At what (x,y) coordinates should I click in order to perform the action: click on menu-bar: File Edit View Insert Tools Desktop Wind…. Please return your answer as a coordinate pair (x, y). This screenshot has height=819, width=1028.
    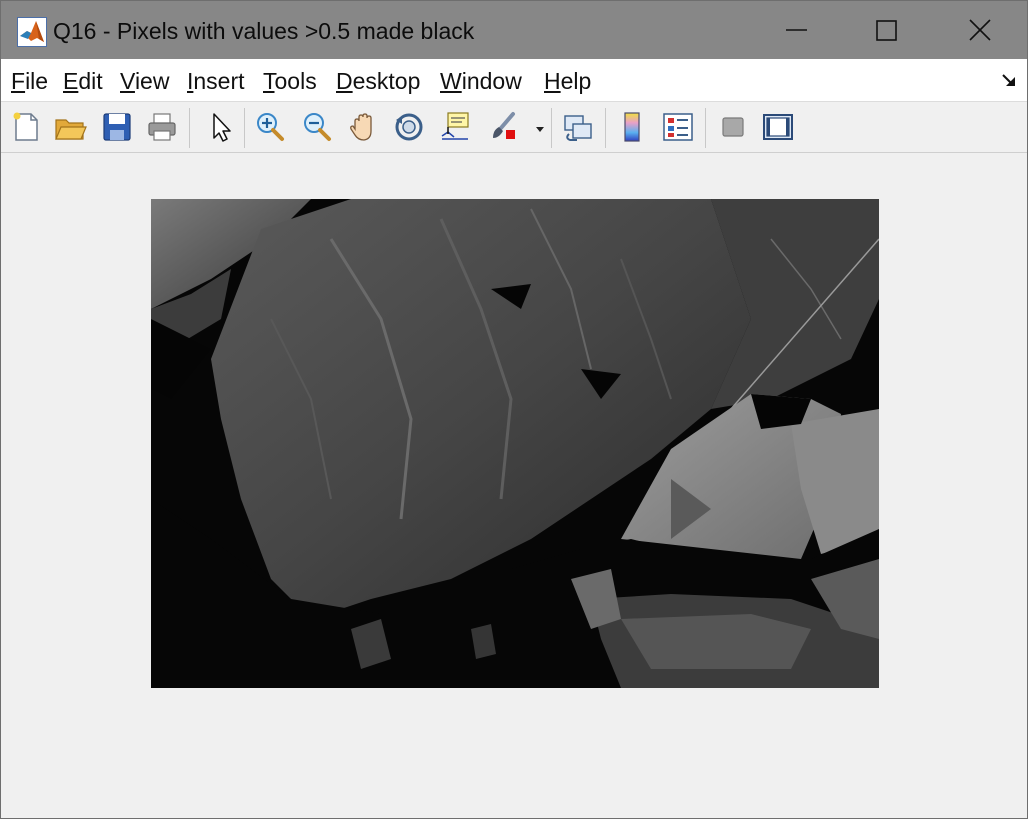
    Looking at the image, I should click on (514, 80).